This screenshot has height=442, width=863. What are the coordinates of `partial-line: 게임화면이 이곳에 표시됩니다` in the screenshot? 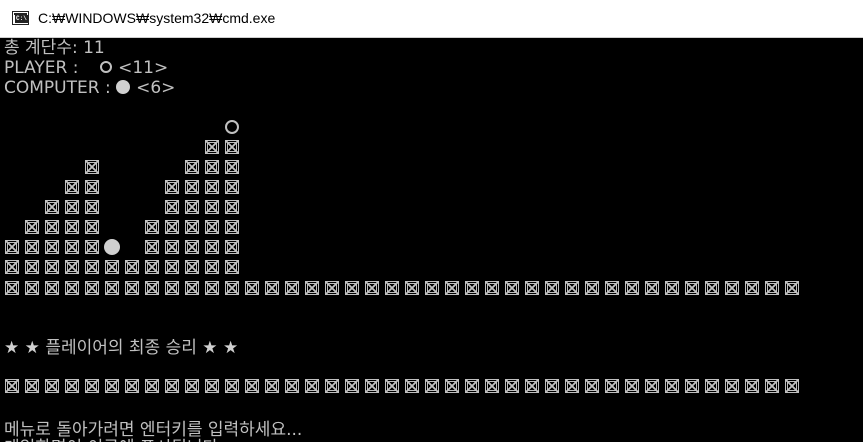 It's located at (111, 440).